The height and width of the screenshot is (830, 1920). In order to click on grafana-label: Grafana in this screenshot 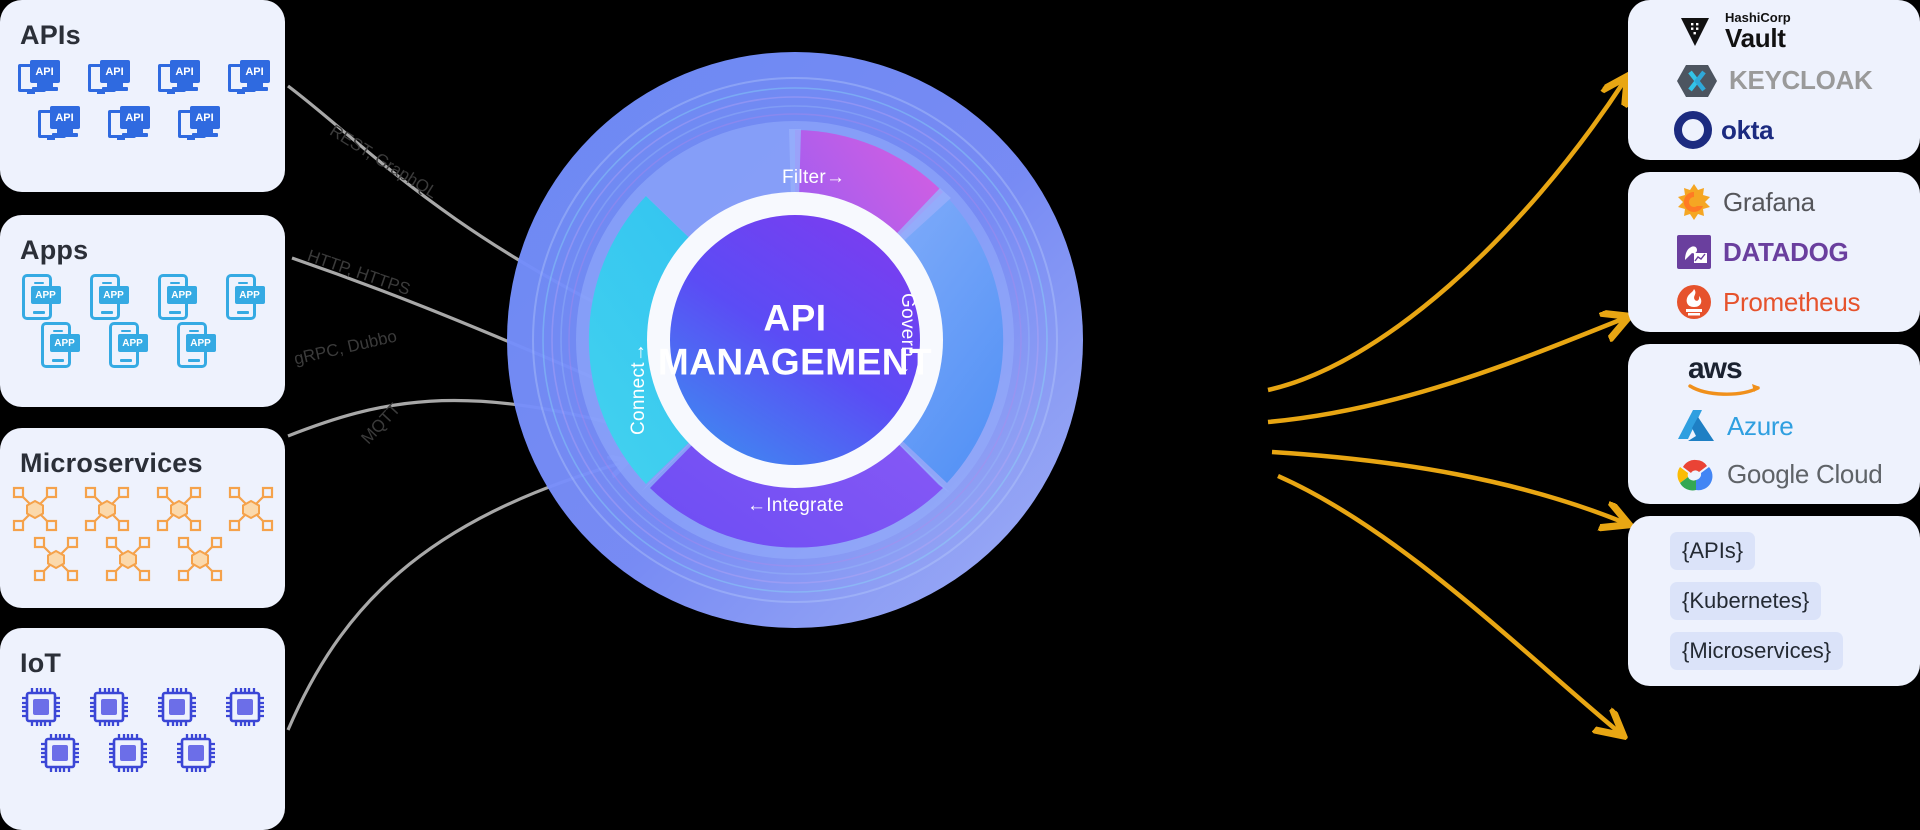, I will do `click(1769, 201)`.